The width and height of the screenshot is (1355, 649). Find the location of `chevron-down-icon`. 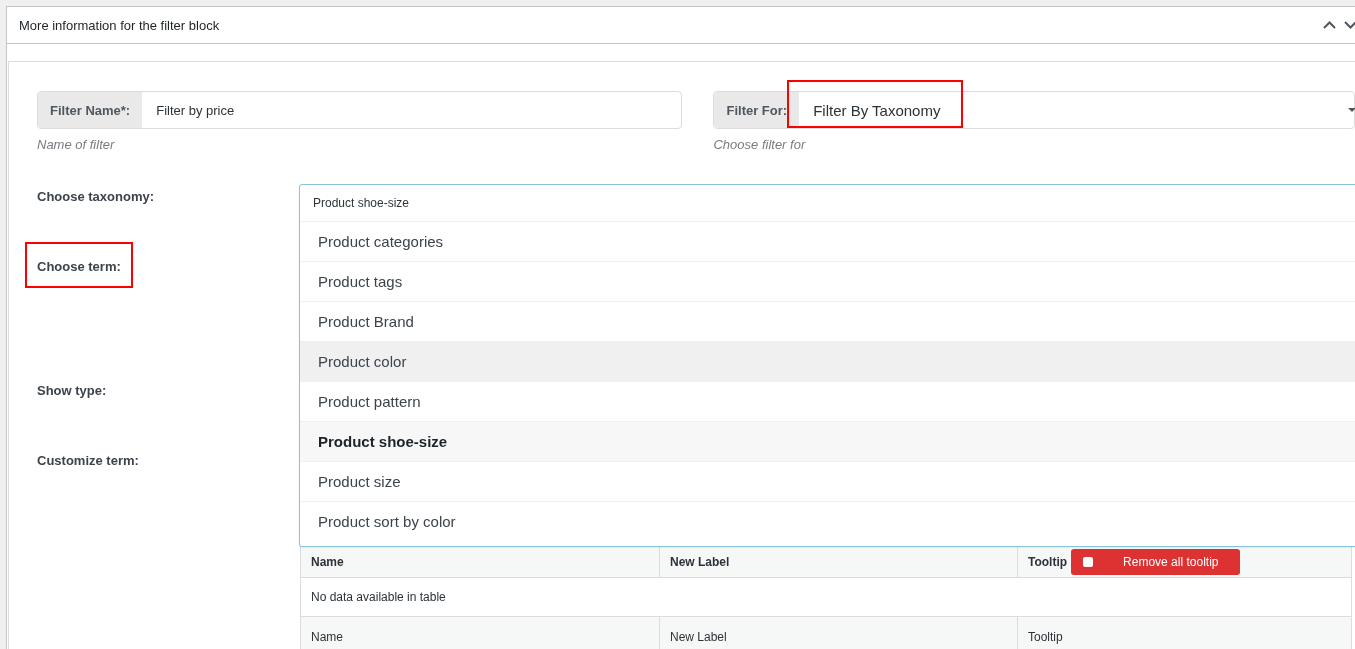

chevron-down-icon is located at coordinates (1349, 25).